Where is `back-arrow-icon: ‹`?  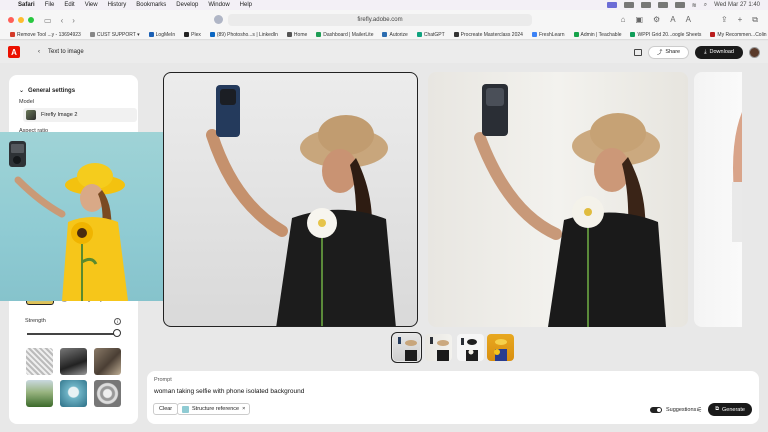
back-arrow-icon: ‹ is located at coordinates (62, 20).